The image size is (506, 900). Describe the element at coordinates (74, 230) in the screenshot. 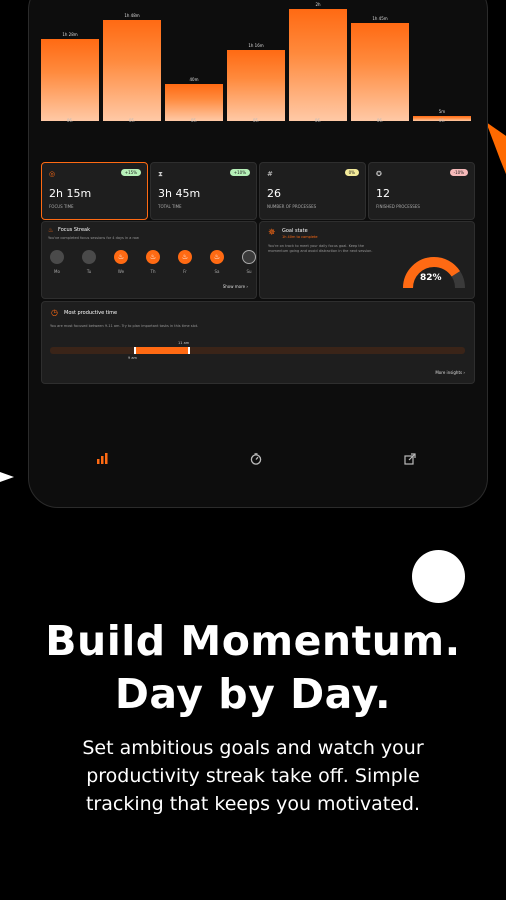

I see `streak-title: Focus Streak` at that location.